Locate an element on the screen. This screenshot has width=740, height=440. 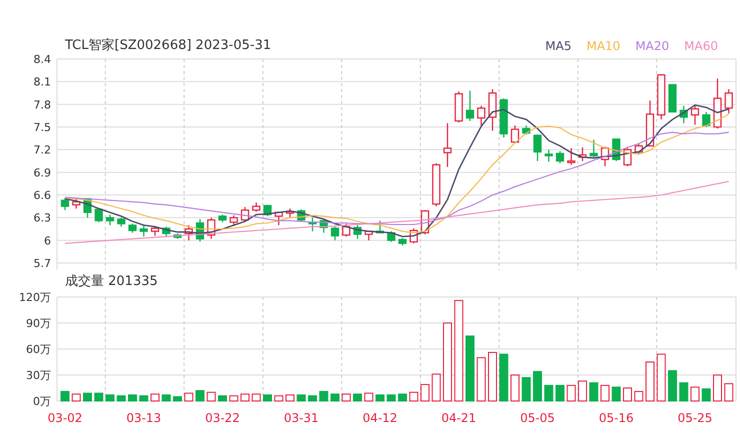
axis-label: 7.2 is located at coordinates (42, 150).